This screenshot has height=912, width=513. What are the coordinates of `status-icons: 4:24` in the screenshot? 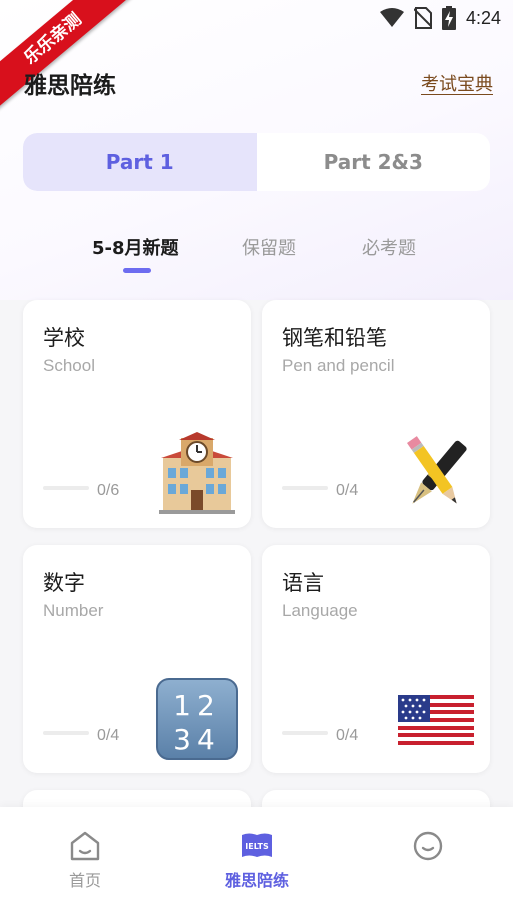 It's located at (440, 18).